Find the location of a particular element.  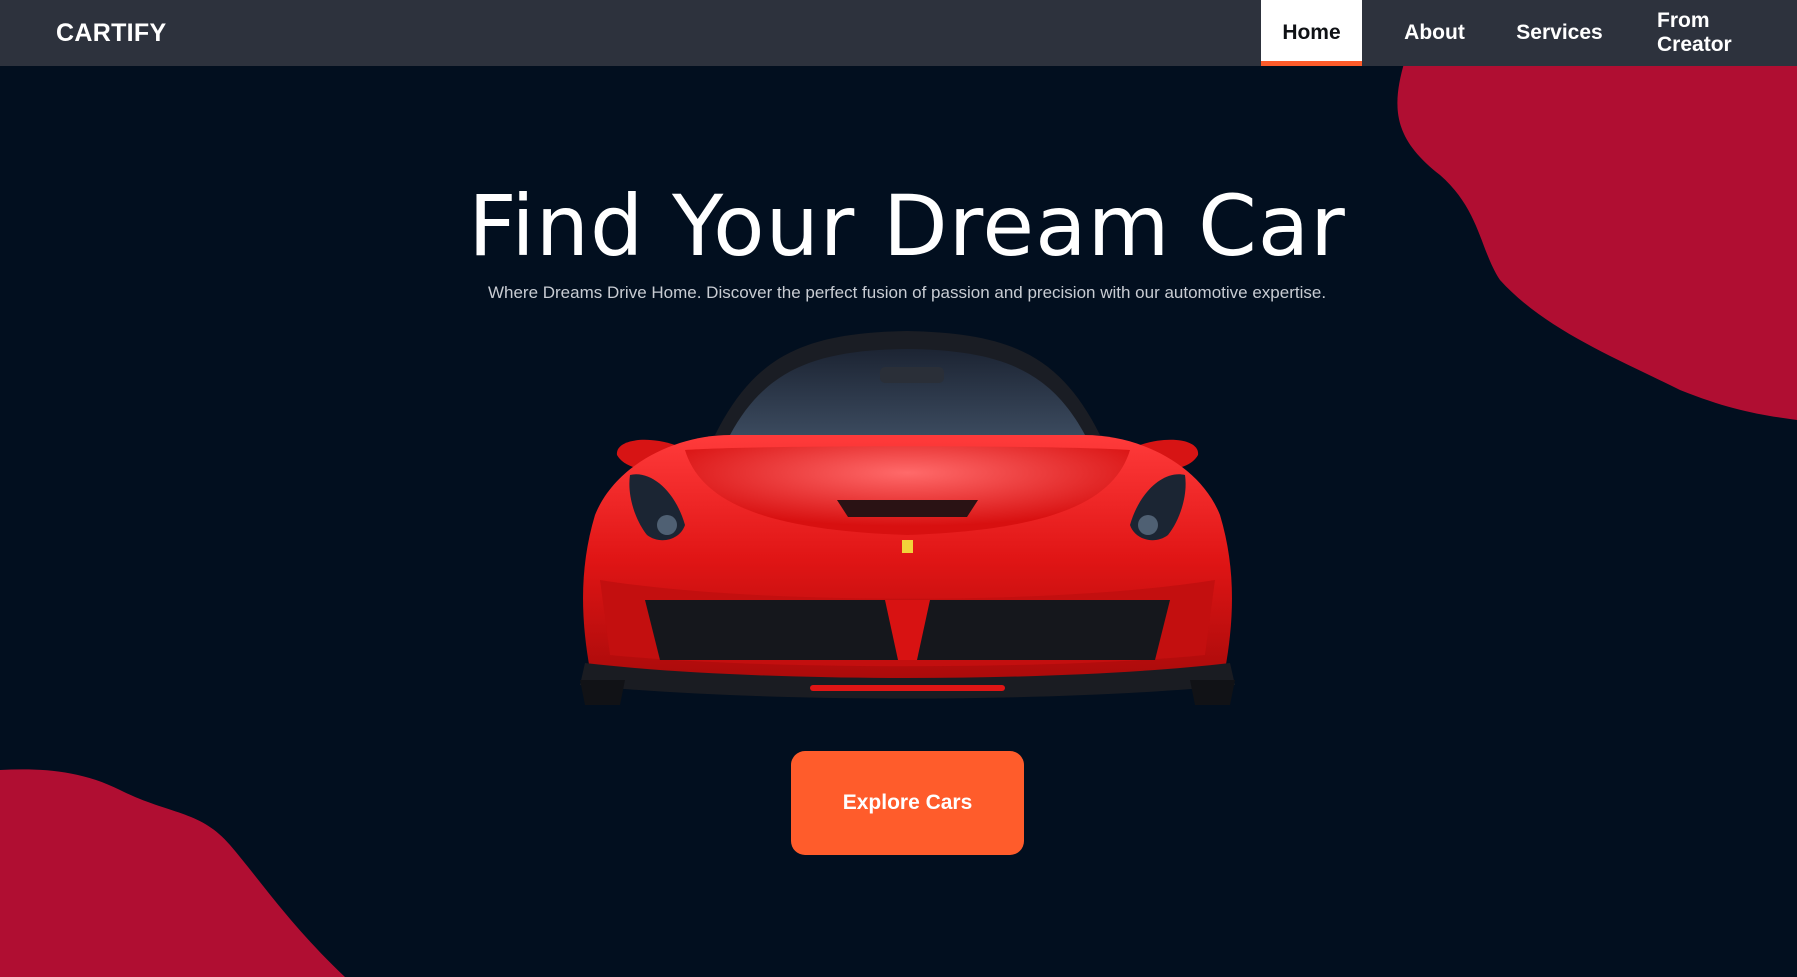

nav-item-about: About is located at coordinates (1434, 33).